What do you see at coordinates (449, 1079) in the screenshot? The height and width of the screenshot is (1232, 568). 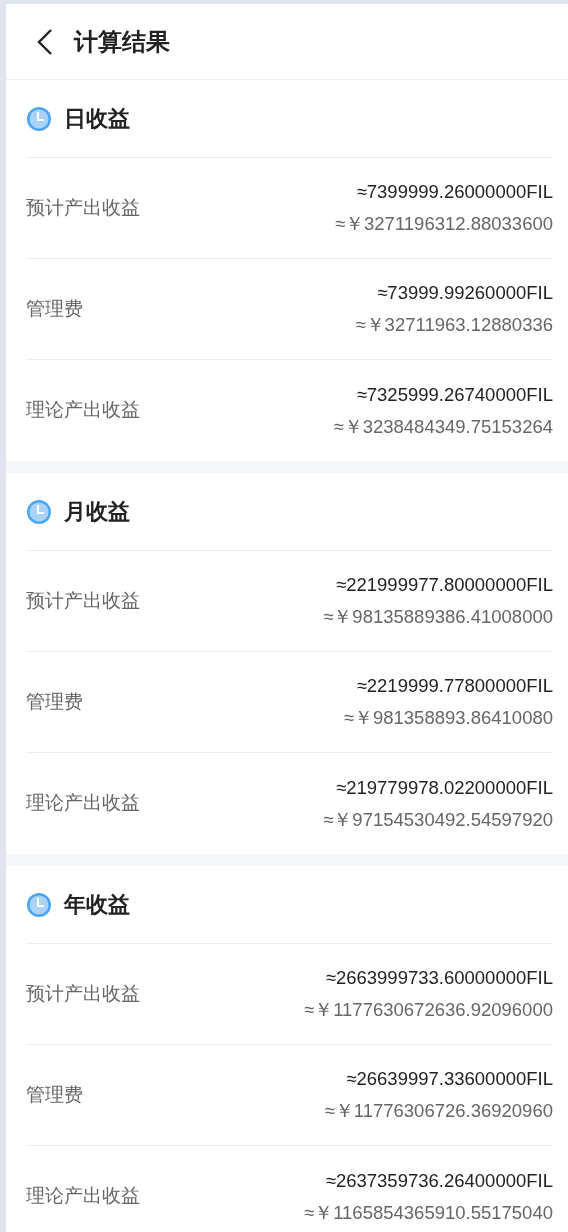 I see `fil-amount: ≈26639997.33600000FIL` at bounding box center [449, 1079].